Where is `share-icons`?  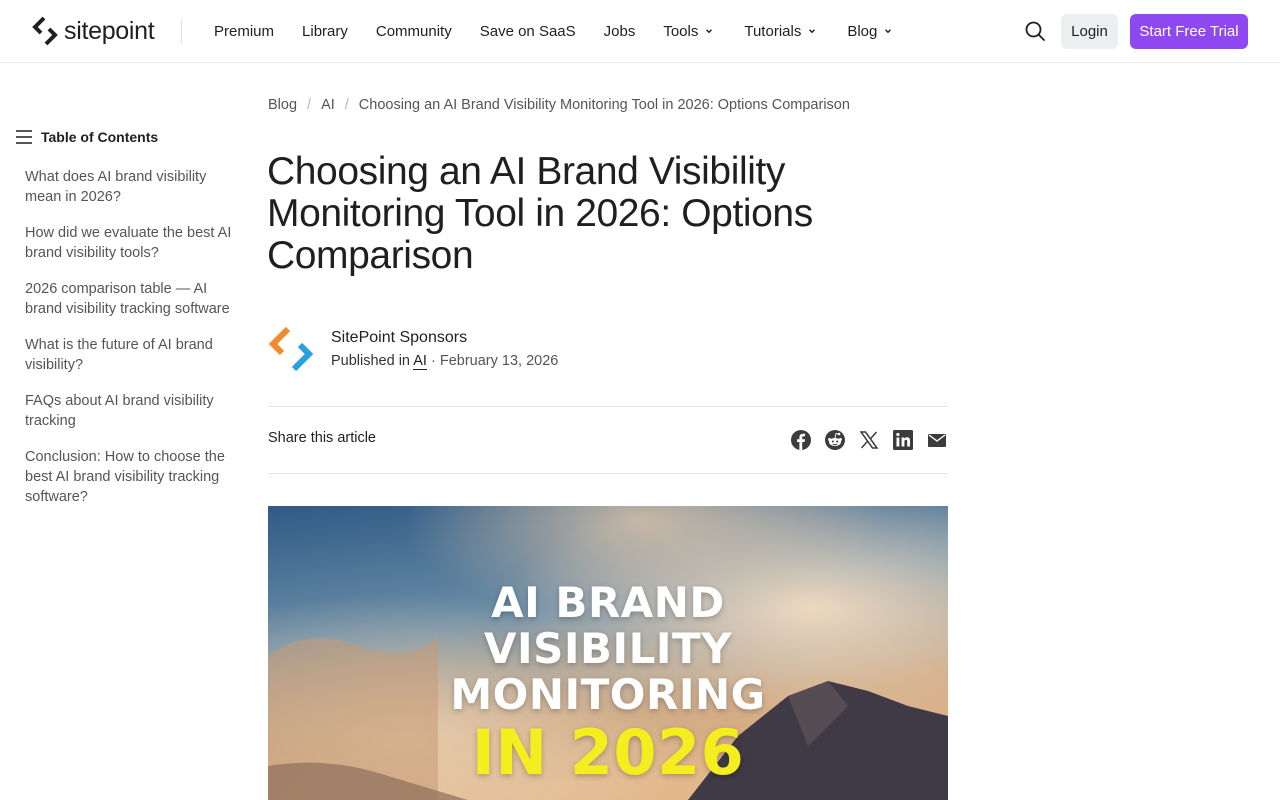 share-icons is located at coordinates (869, 440).